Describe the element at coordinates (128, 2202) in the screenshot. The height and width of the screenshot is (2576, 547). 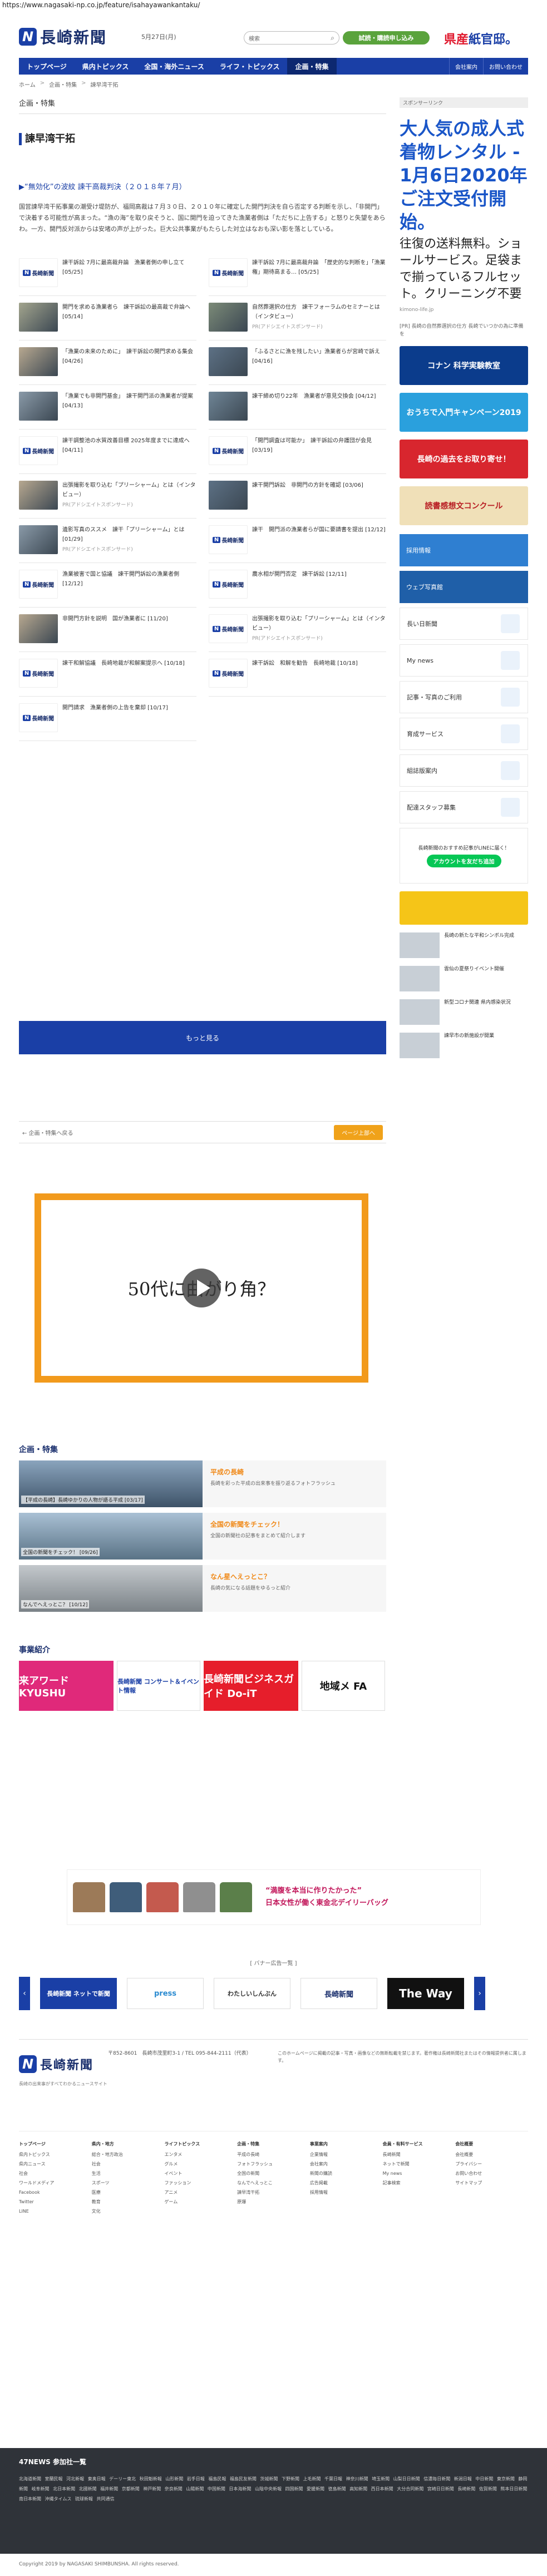
I see `footer-link: 教育` at that location.